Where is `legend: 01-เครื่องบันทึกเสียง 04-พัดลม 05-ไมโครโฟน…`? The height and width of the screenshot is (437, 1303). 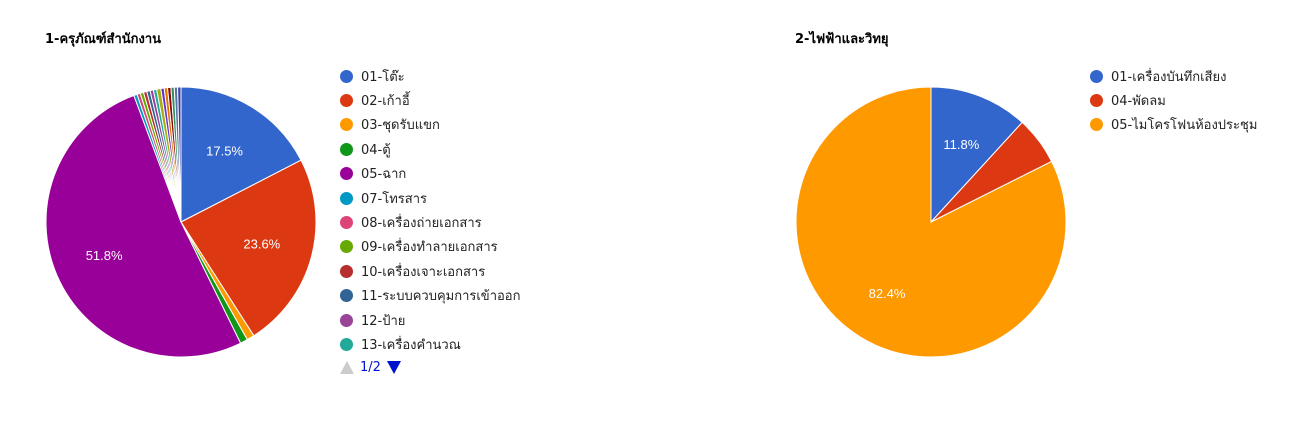
legend: 01-เครื่องบันทึกเสียง 04-พัดลม 05-ไมโครโฟน… is located at coordinates (1173, 100).